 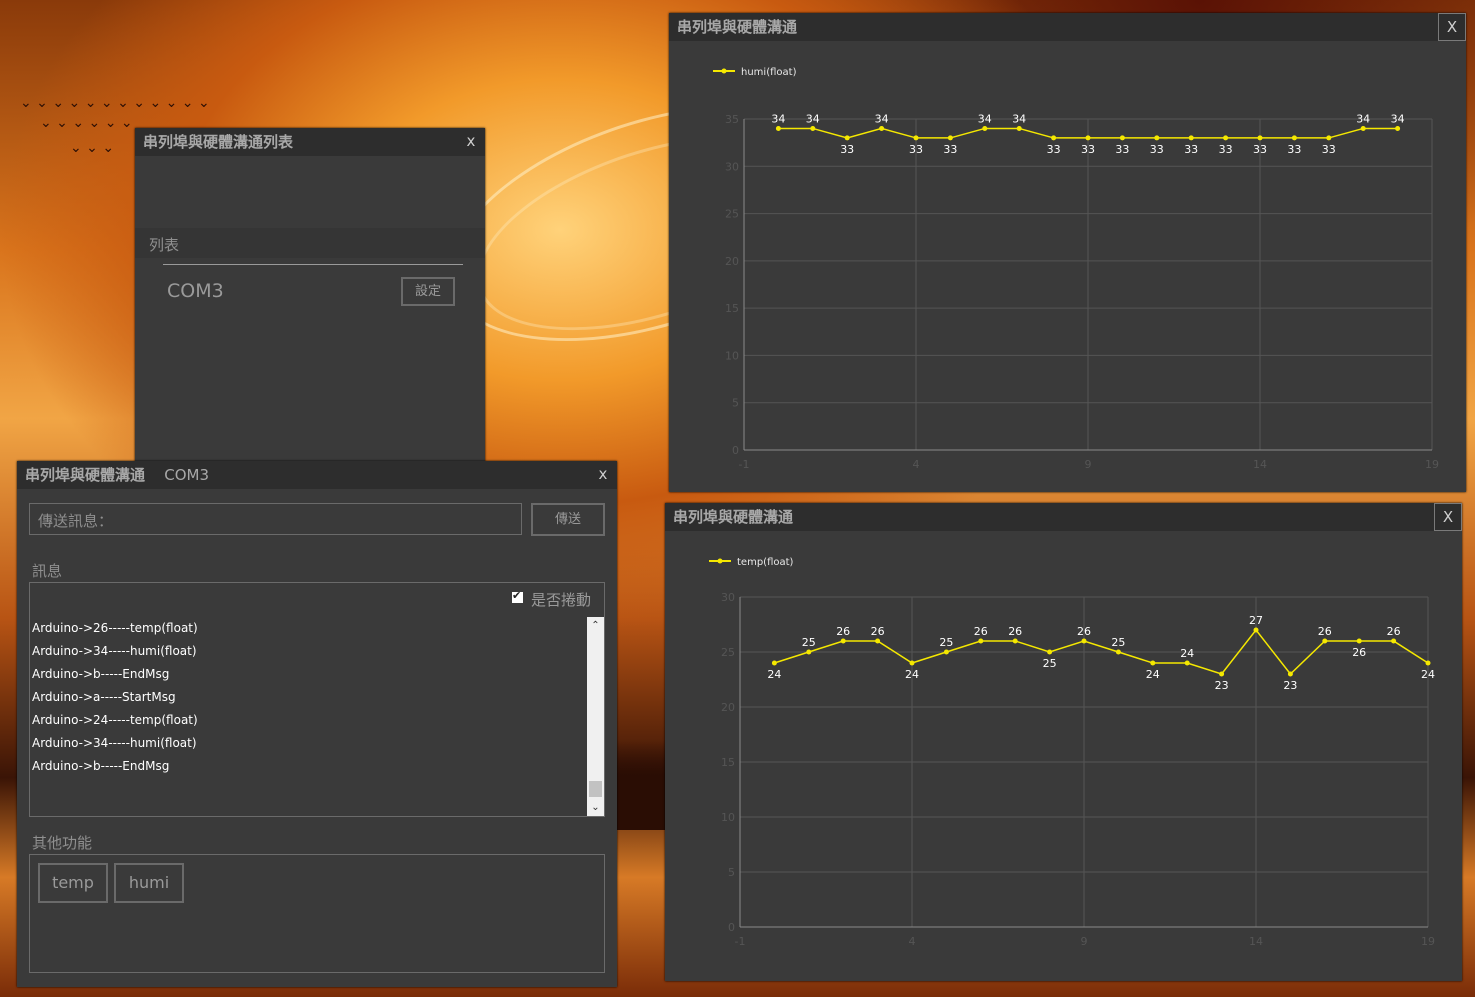 What do you see at coordinates (735, 450) in the screenshot?
I see `y-tick-label: 0` at bounding box center [735, 450].